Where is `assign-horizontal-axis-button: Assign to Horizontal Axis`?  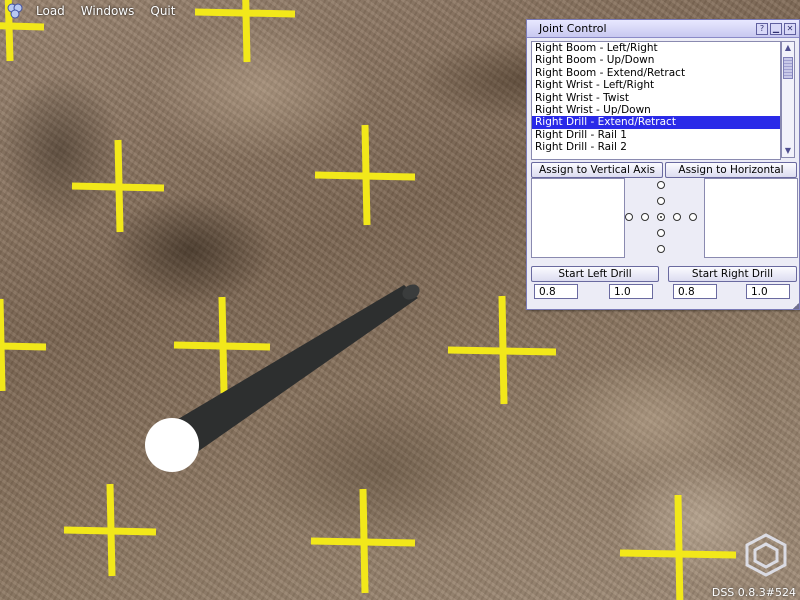
assign-horizontal-axis-button: Assign to Horizontal Axis is located at coordinates (731, 176).